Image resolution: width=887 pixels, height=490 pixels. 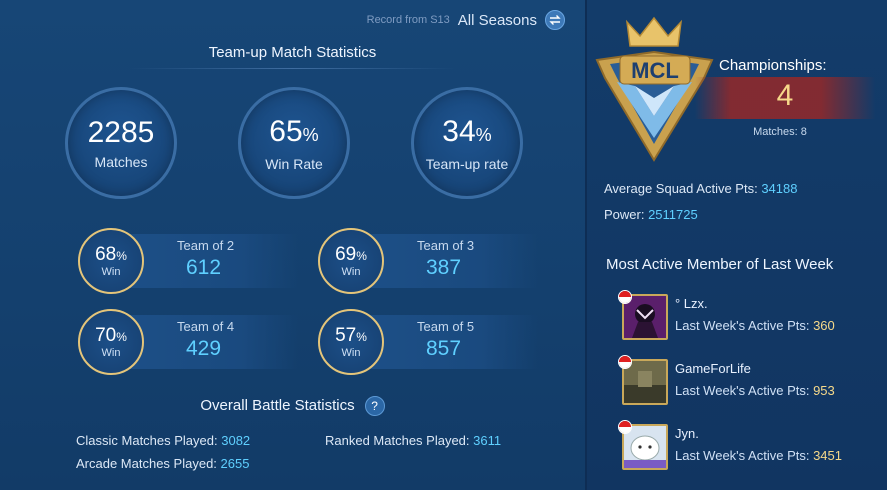 What do you see at coordinates (206, 245) in the screenshot?
I see `team-of-2-label: Team of 2` at bounding box center [206, 245].